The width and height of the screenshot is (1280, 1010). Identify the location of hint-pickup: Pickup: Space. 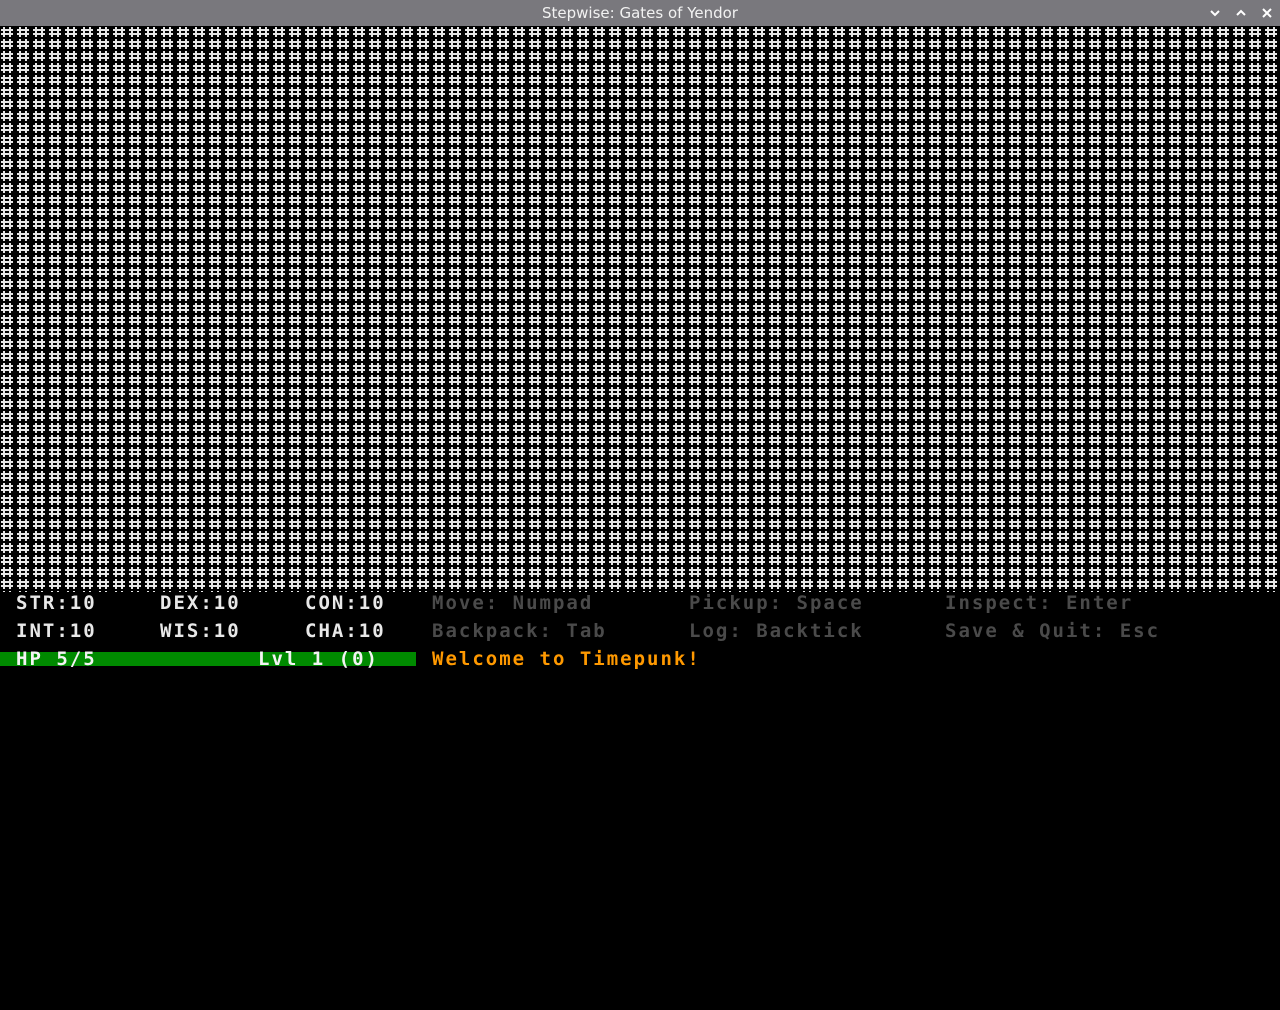
(776, 603).